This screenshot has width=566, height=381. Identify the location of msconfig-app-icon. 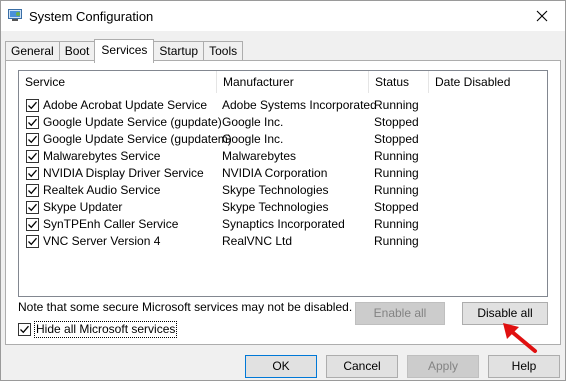
(15, 15).